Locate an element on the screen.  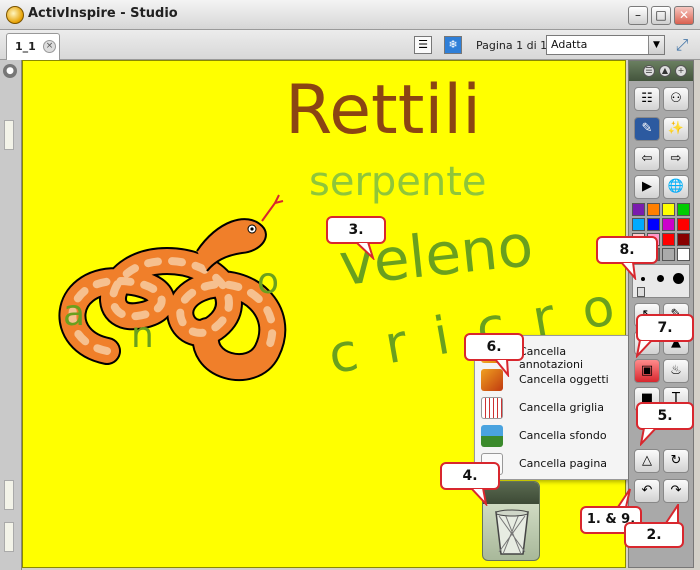
snake-letter: o is located at coordinates (268, 281).